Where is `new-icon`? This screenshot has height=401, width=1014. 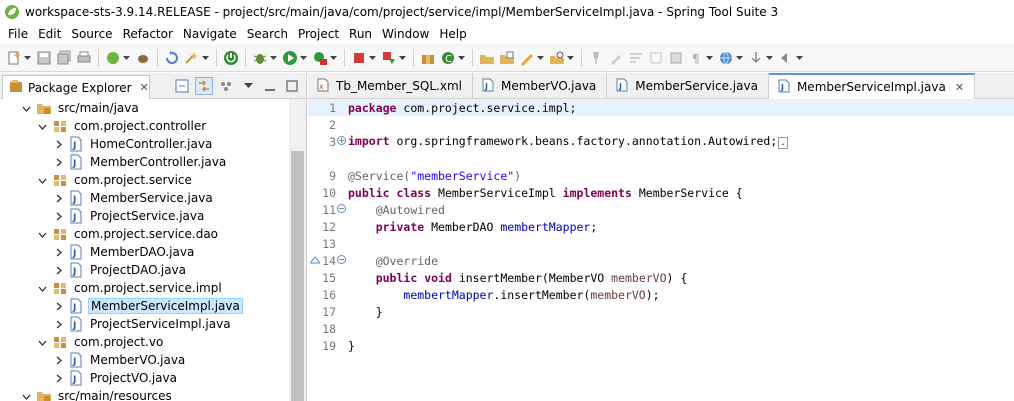
new-icon is located at coordinates (14, 58).